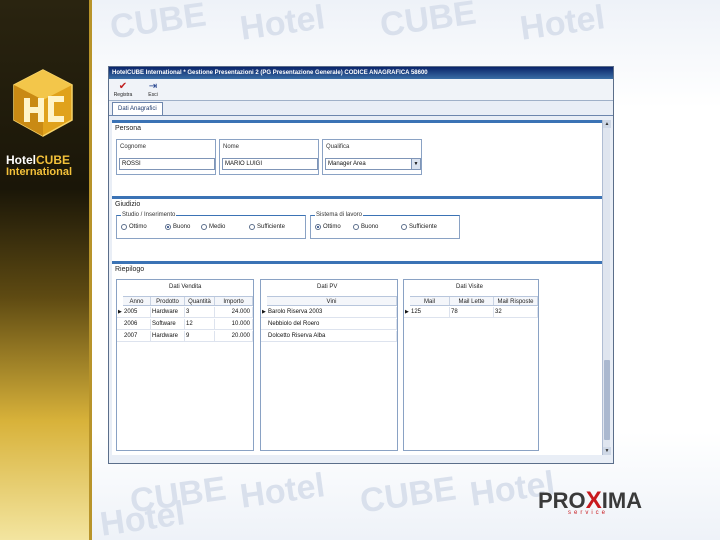  Describe the element at coordinates (607, 124) in the screenshot. I see `scroll-up-icon: ▲` at that location.